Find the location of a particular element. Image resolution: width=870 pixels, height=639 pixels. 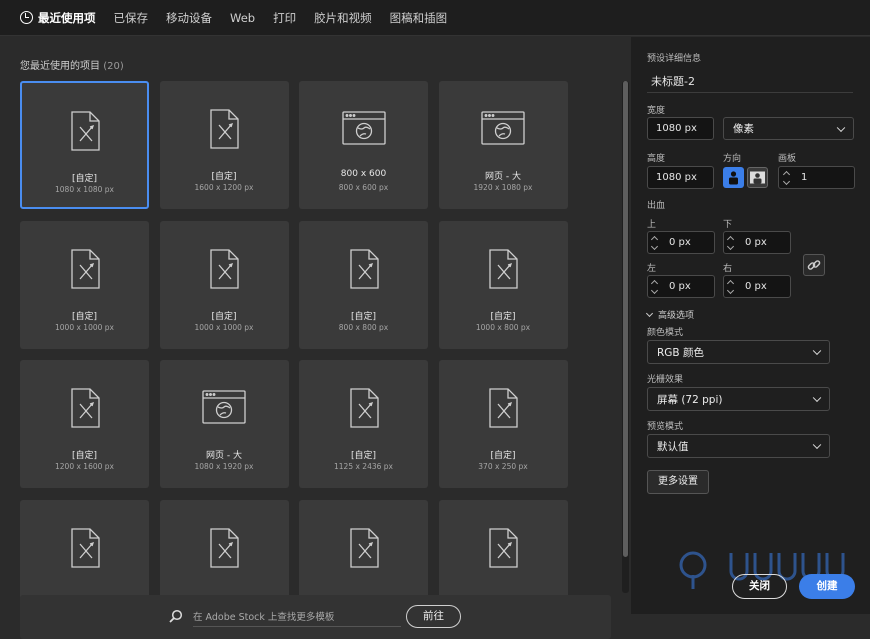

tab-saved: 已保存 is located at coordinates (131, 18).